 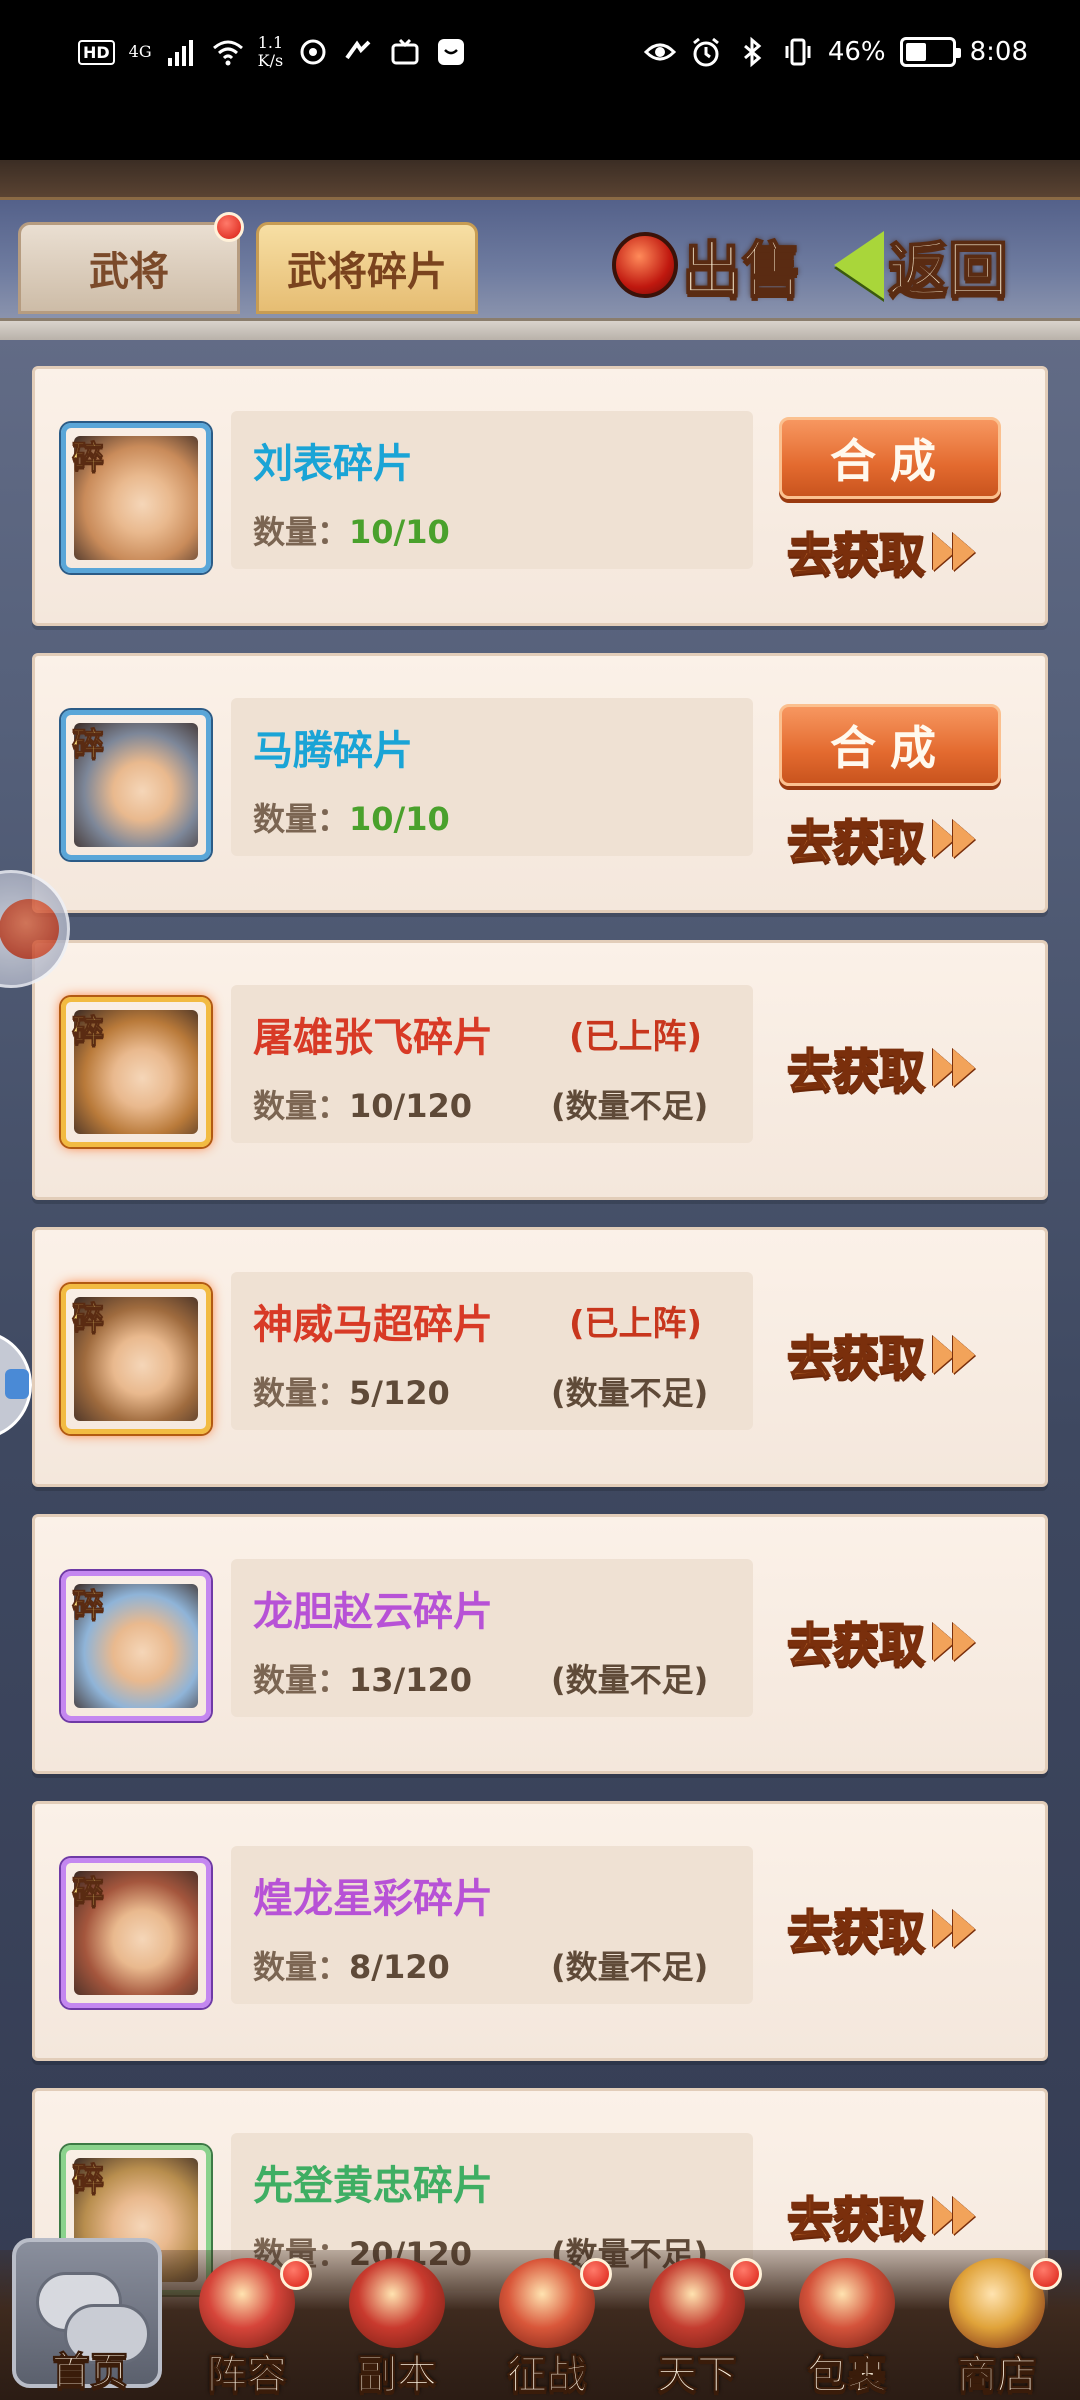 What do you see at coordinates (540, 259) in the screenshot?
I see `header: 武将 武将碎片 出售 返回` at bounding box center [540, 259].